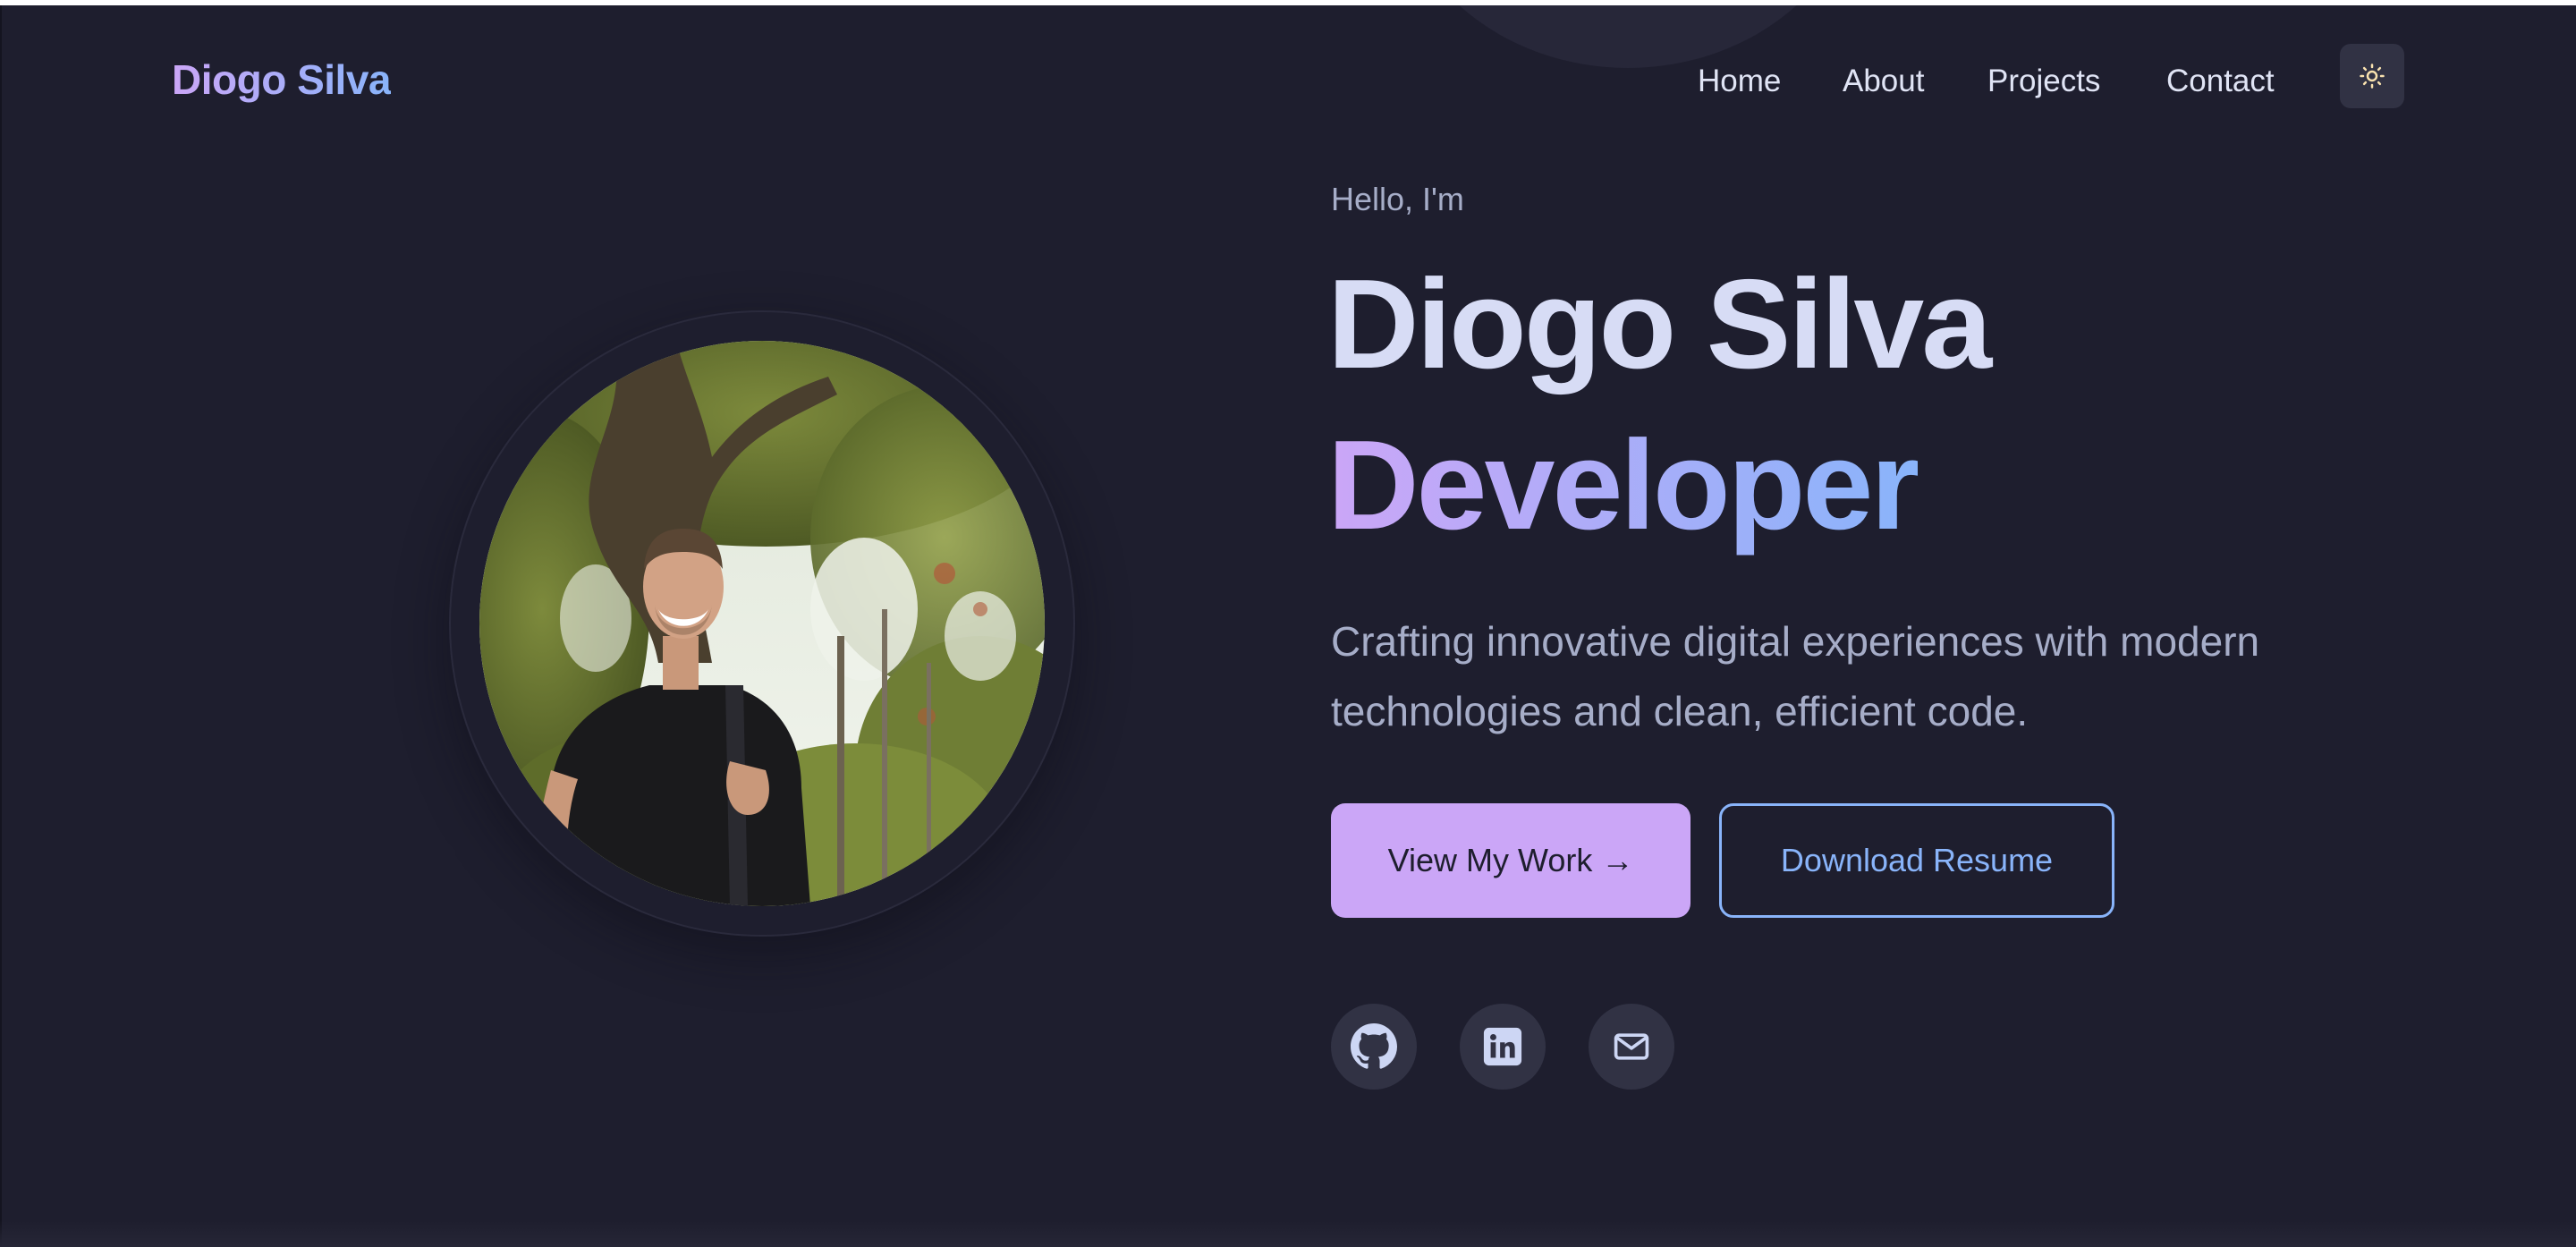 The image size is (2576, 1247). I want to click on hero-role: Developer, so click(1623, 486).